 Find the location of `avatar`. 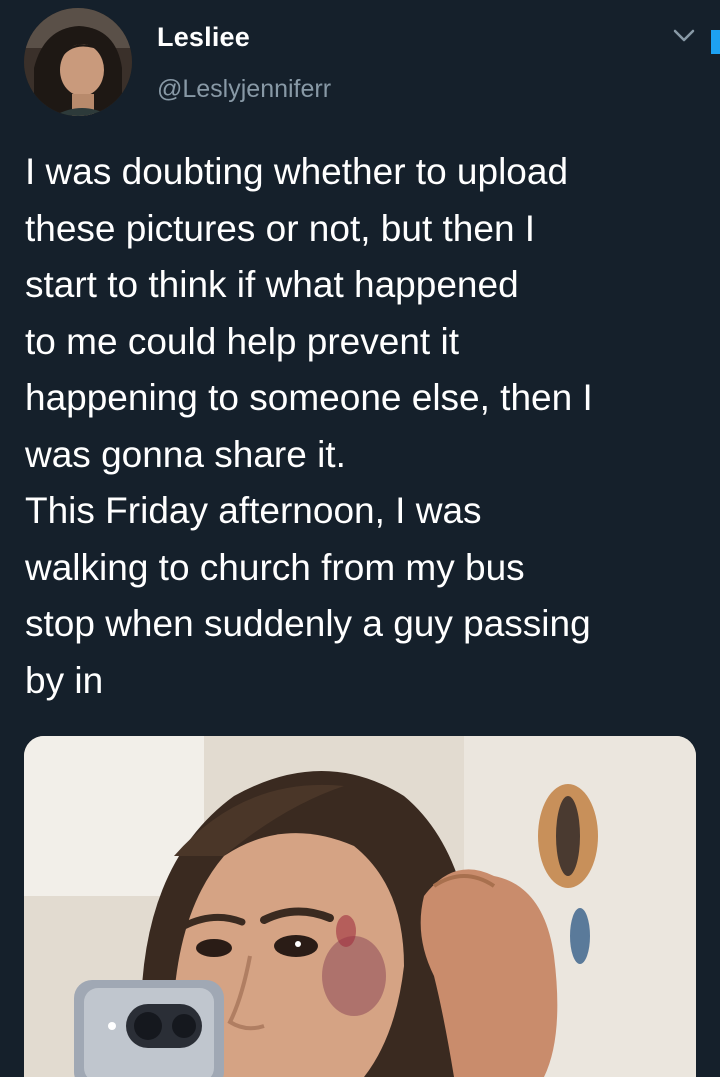

avatar is located at coordinates (78, 62).